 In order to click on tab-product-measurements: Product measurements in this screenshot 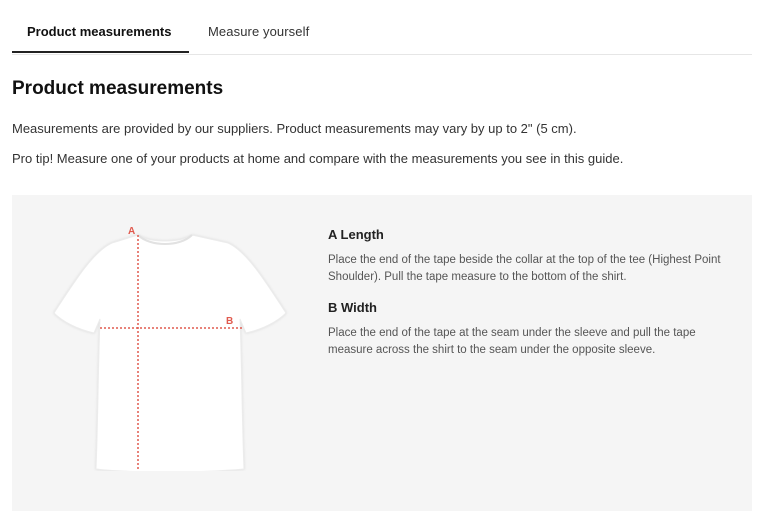, I will do `click(99, 31)`.